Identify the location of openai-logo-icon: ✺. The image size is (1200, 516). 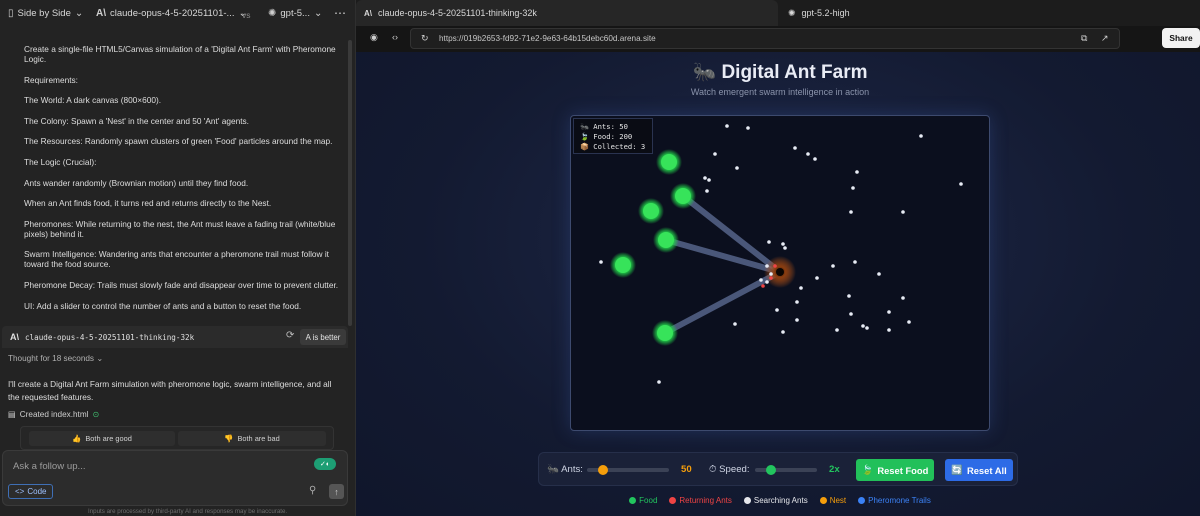
(272, 13).